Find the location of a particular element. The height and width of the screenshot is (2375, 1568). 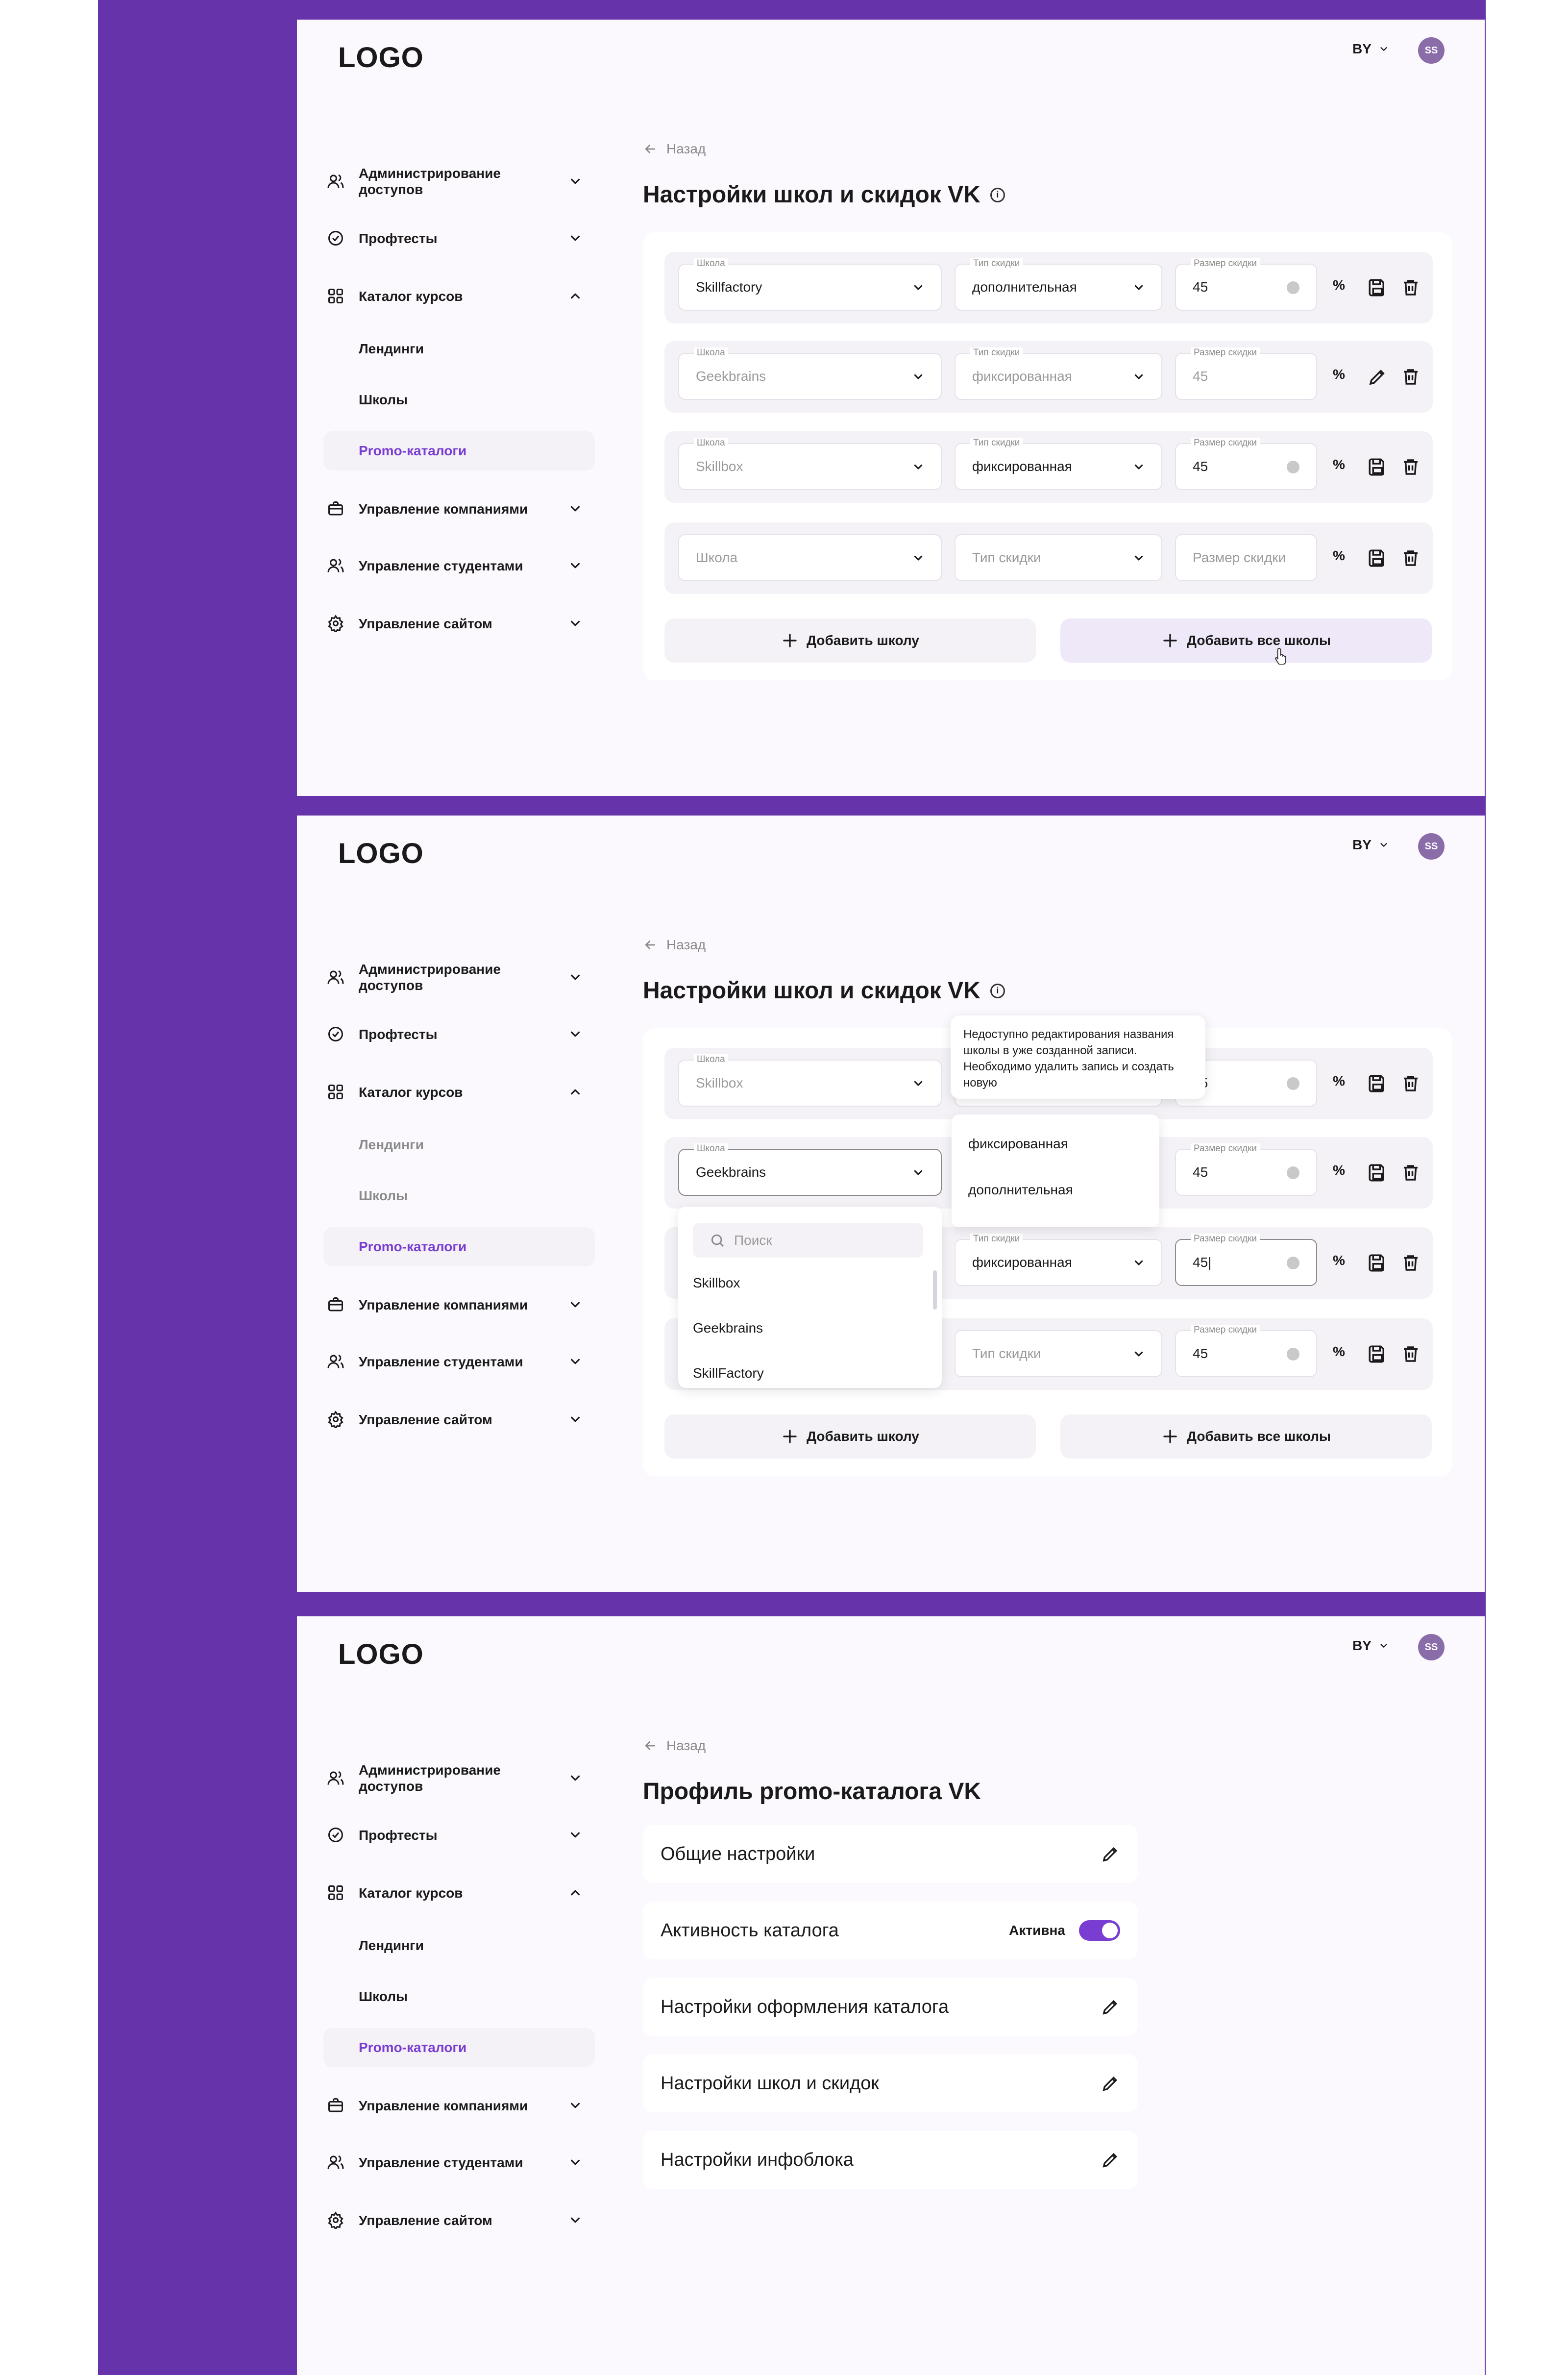

activity-toggle is located at coordinates (1099, 1930).